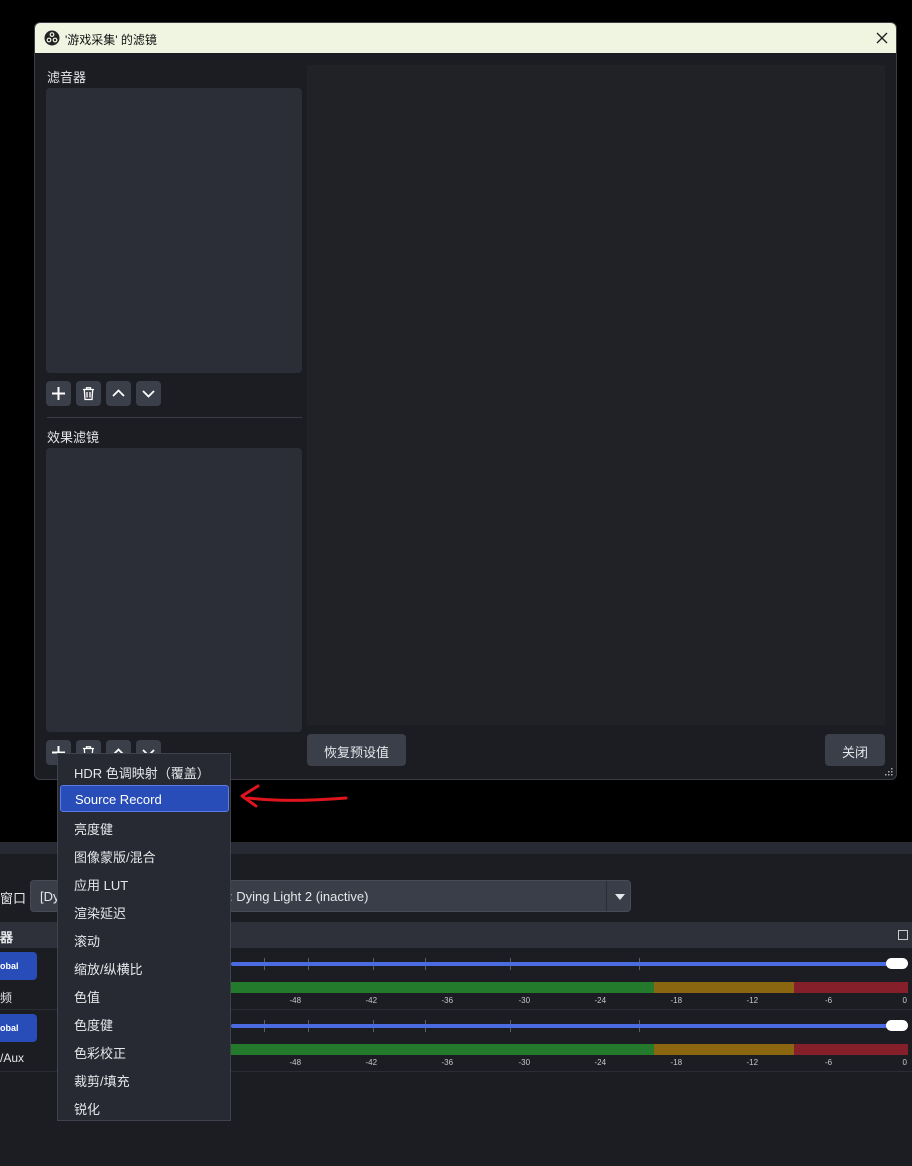 The width and height of the screenshot is (912, 1166). I want to click on menu-item-hdr-tonemap: HDR 色调映射（覆盖）, so click(144, 770).